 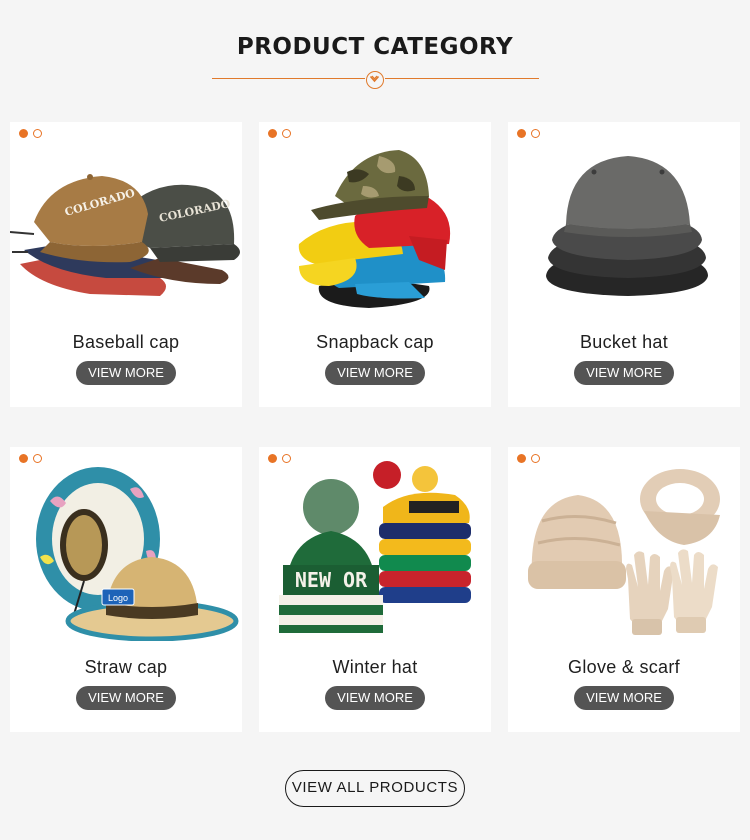 What do you see at coordinates (375, 342) in the screenshot?
I see `category-title: Snapback cap` at bounding box center [375, 342].